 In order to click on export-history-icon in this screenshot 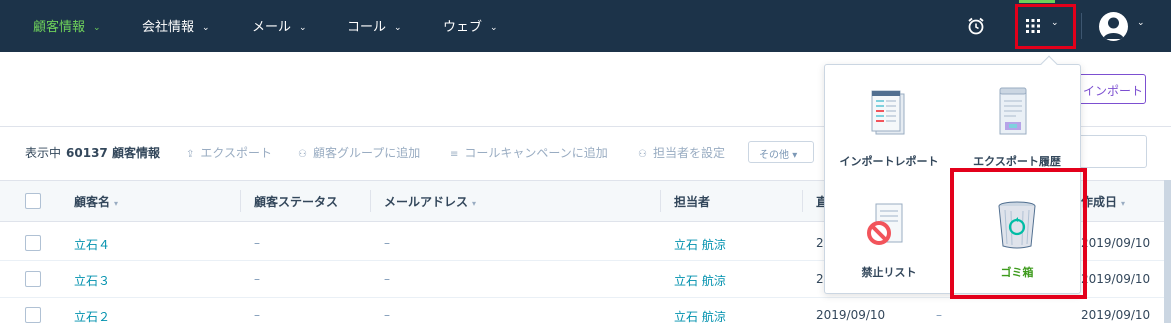, I will do `click(1013, 114)`.